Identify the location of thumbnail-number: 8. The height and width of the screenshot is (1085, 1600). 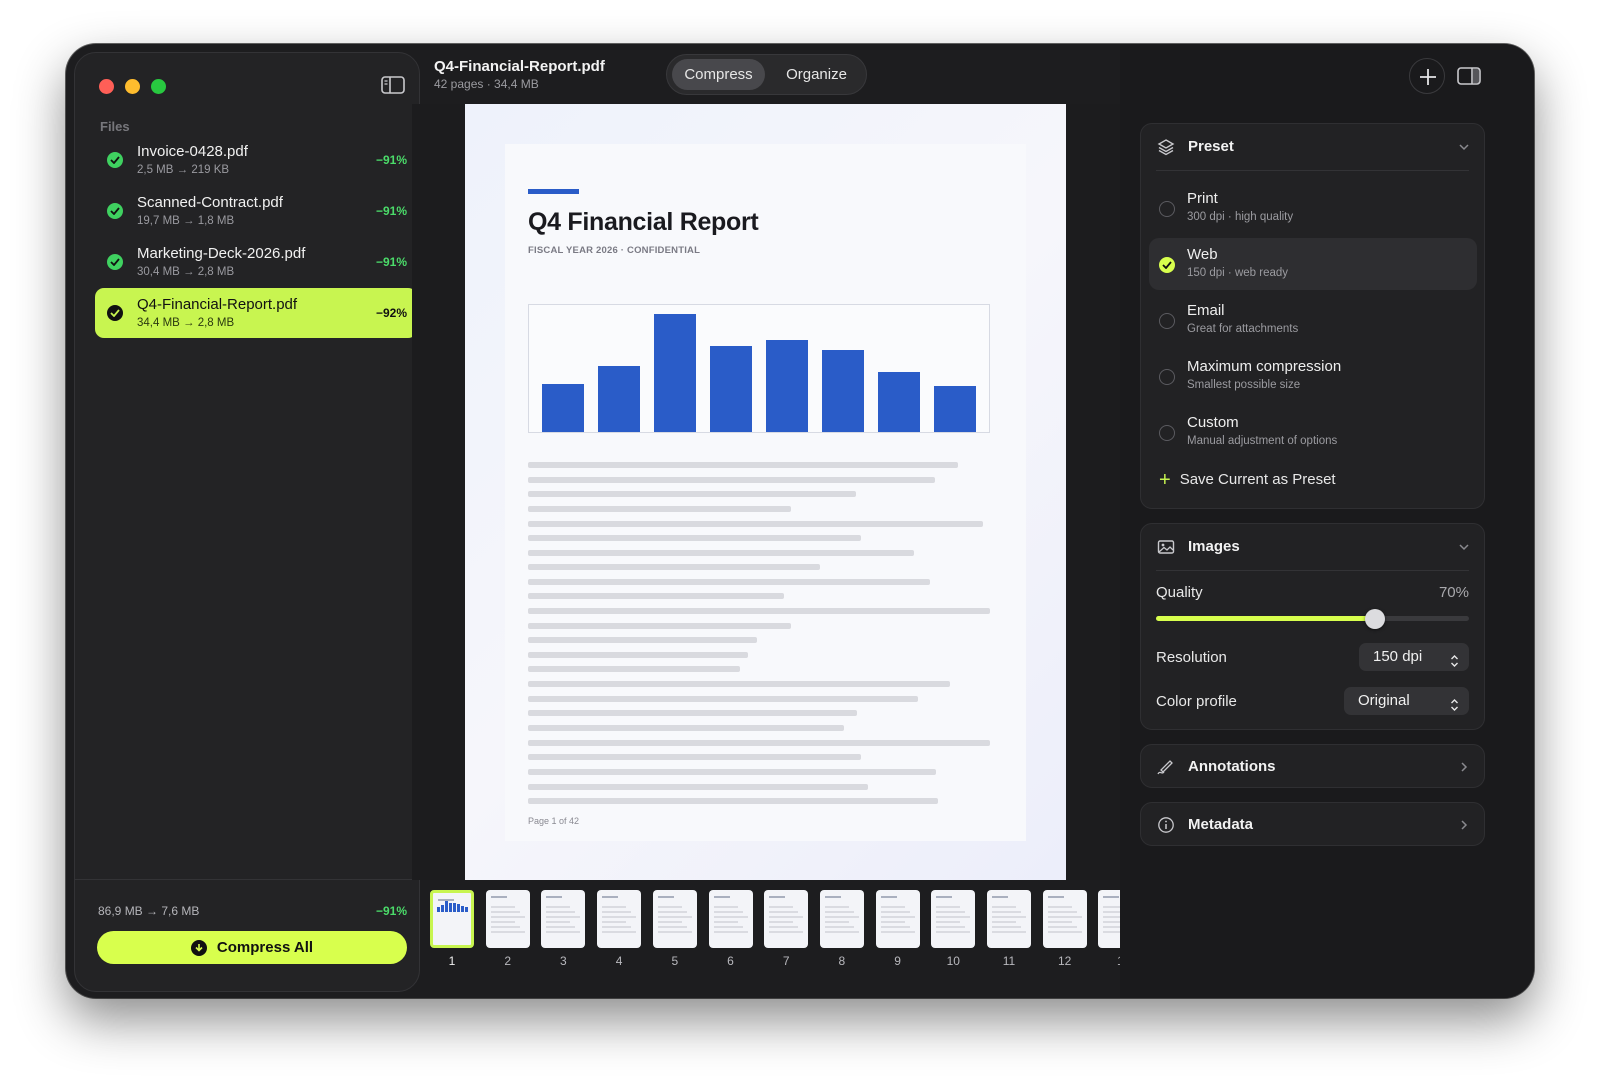
(842, 961).